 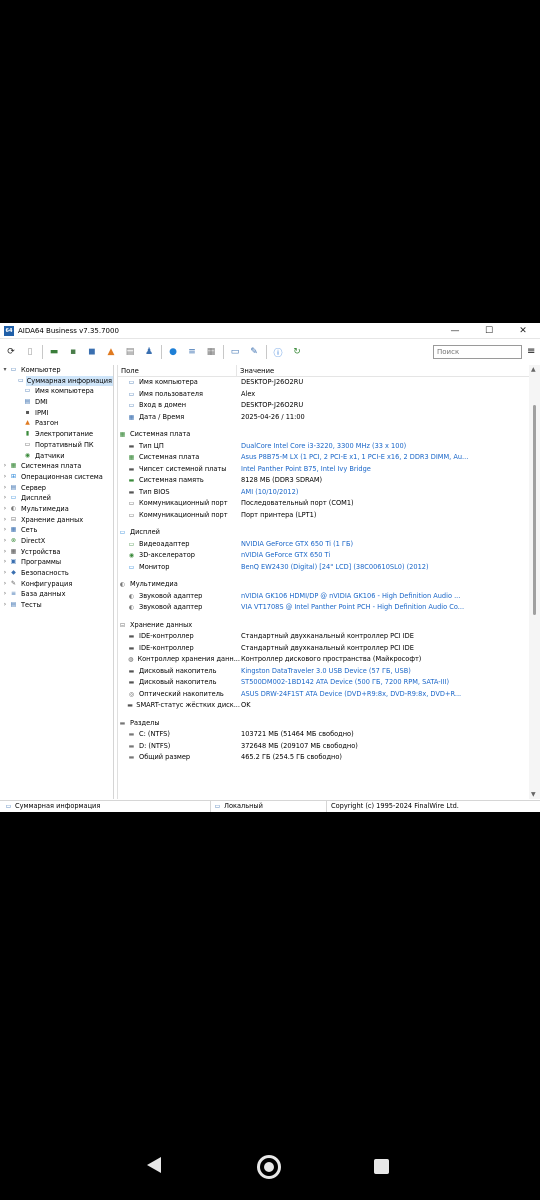 I want to click on tree-item: ▪ IPMI, so click(x=56, y=413).